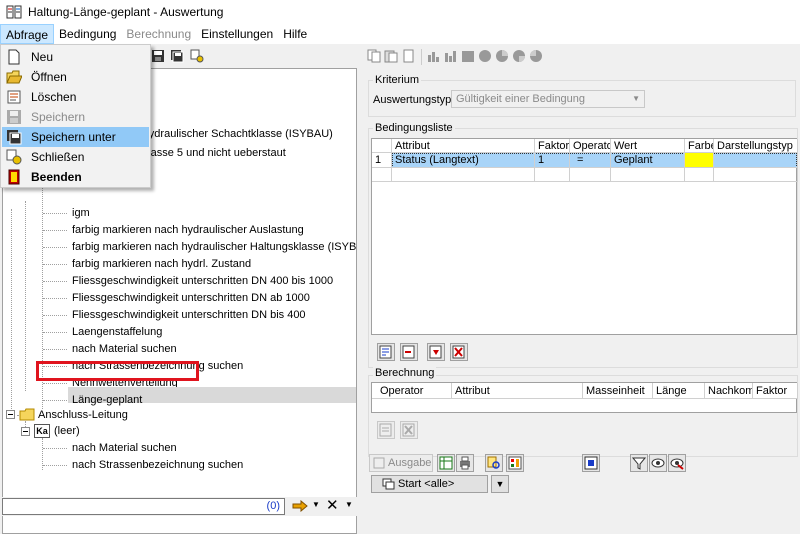 The image size is (800, 534). Describe the element at coordinates (515, 463) in the screenshot. I see `color-list-button` at that location.